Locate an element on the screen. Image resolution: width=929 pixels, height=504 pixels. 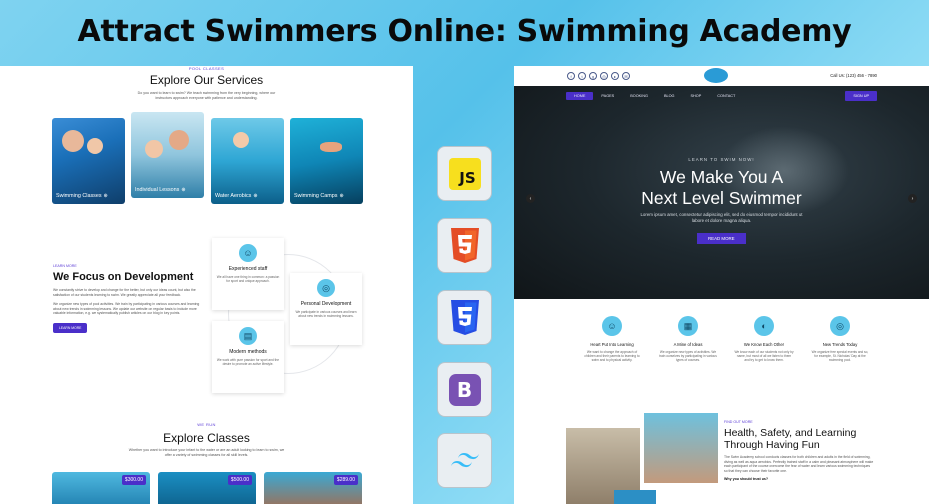
hero-title-line-1: We Make You A is located at coordinates (721, 177).